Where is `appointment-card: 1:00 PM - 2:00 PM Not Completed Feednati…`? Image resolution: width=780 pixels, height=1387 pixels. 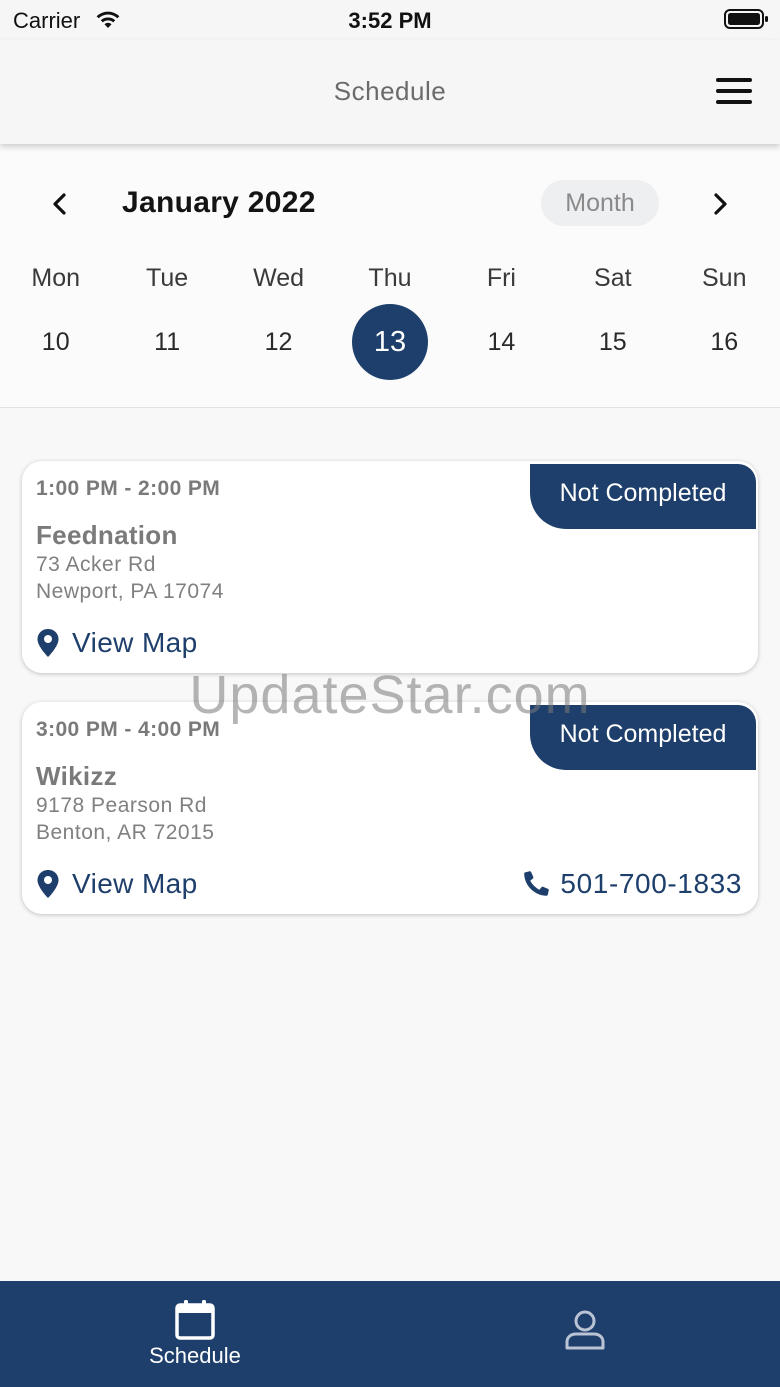 appointment-card: 1:00 PM - 2:00 PM Not Completed Feednati… is located at coordinates (390, 567).